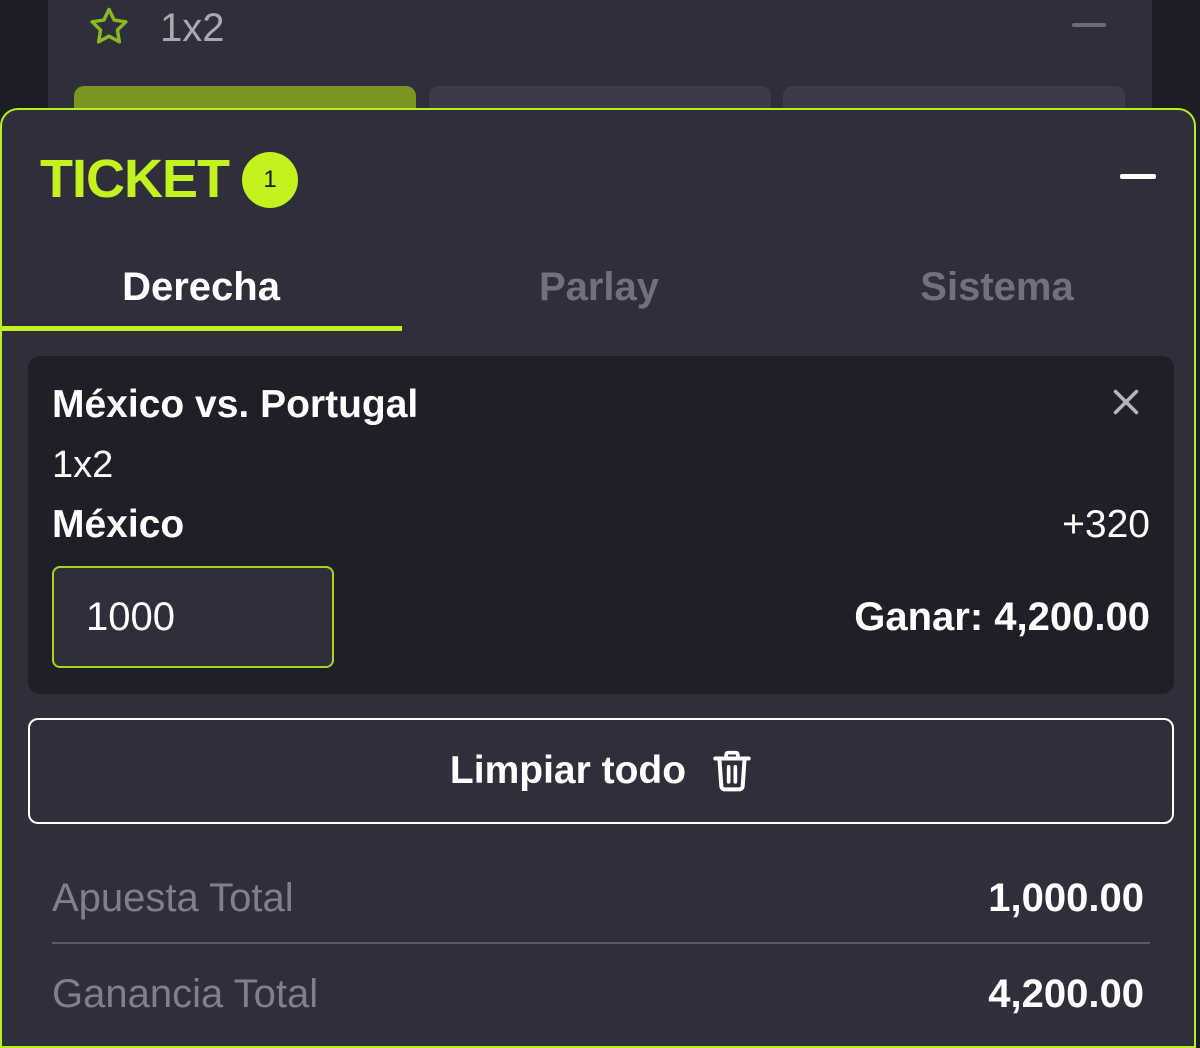 The width and height of the screenshot is (1200, 1048). Describe the element at coordinates (270, 180) in the screenshot. I see `ticket-count-badge: 1` at that location.